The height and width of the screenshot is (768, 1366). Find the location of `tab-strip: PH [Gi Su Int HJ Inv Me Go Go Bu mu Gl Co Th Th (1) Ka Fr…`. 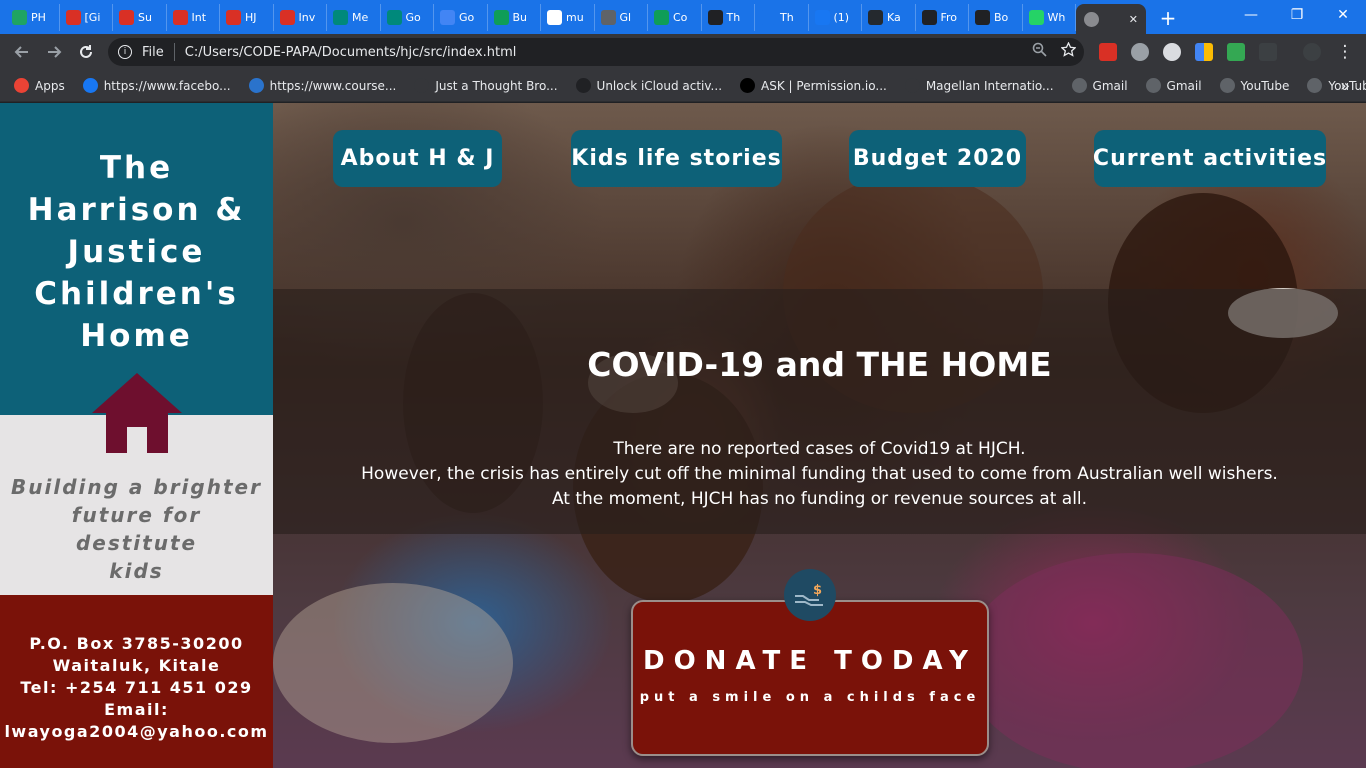

tab-strip: PH [Gi Su Int HJ Inv Me Go Go Bu mu Gl Co Th Th (1) Ka Fr… is located at coordinates (683, 17).